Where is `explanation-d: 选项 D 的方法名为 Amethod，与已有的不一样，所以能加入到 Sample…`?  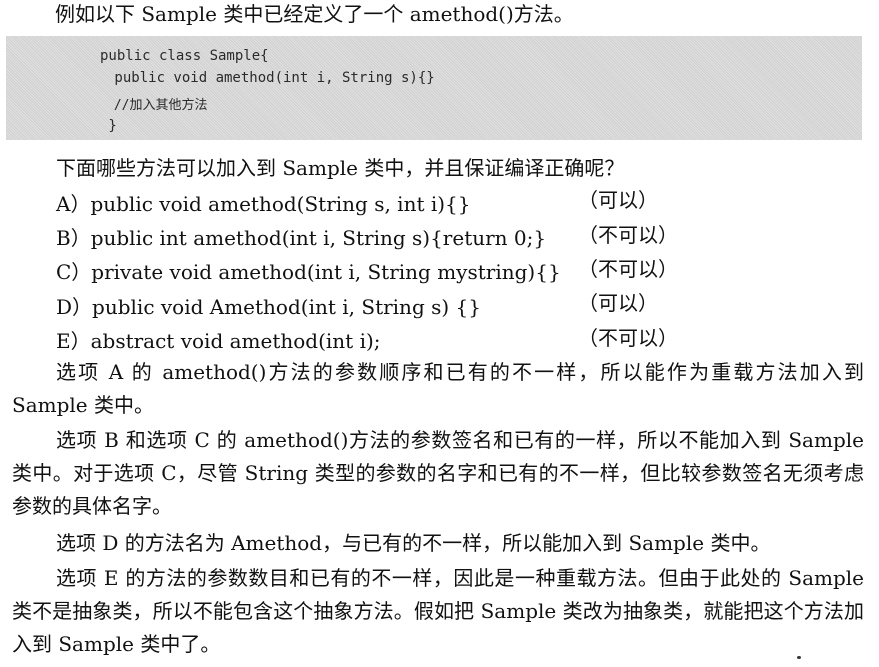 explanation-d: 选项 D 的方法名为 Amethod，与已有的不一样，所以能加入到 Sample… is located at coordinates (413, 543).